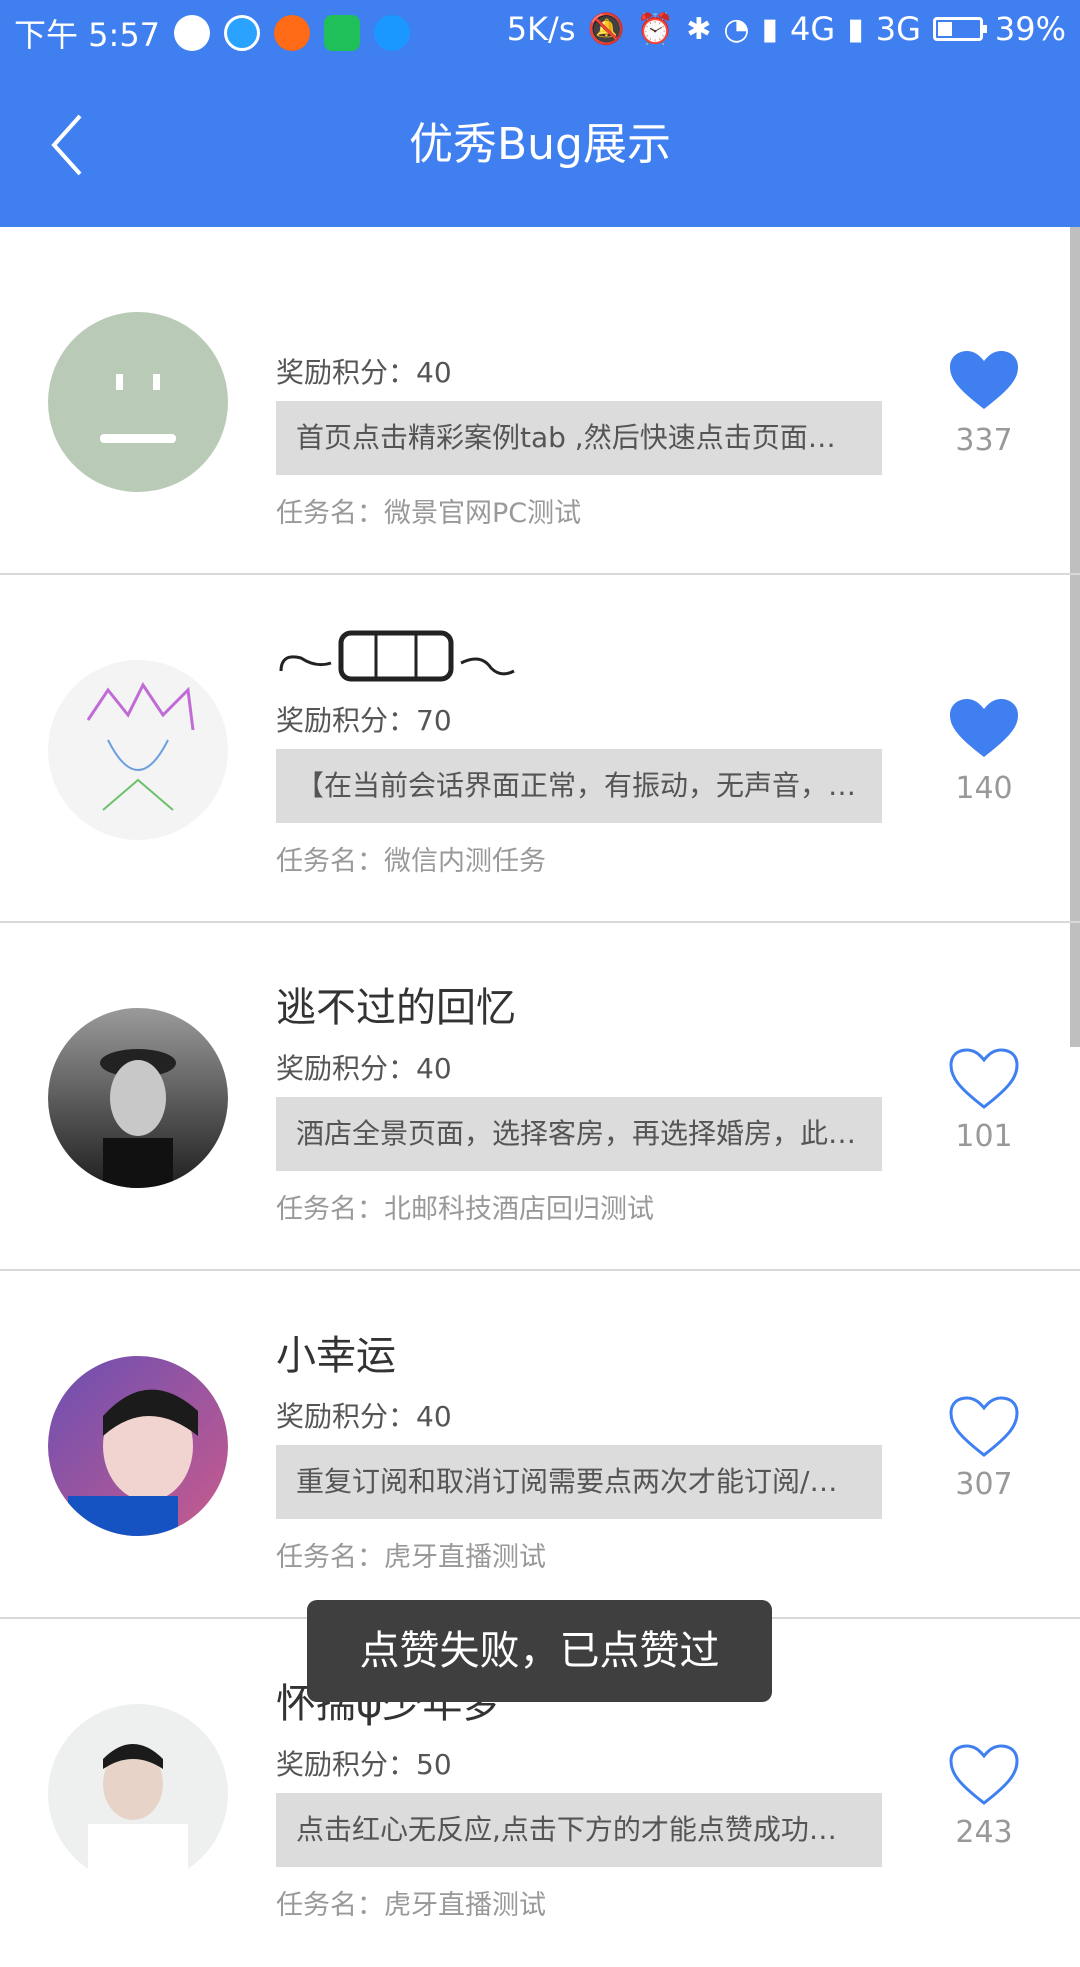 This screenshot has height=1967, width=1080. Describe the element at coordinates (392, 33) in the screenshot. I see `upload-app-icon` at that location.